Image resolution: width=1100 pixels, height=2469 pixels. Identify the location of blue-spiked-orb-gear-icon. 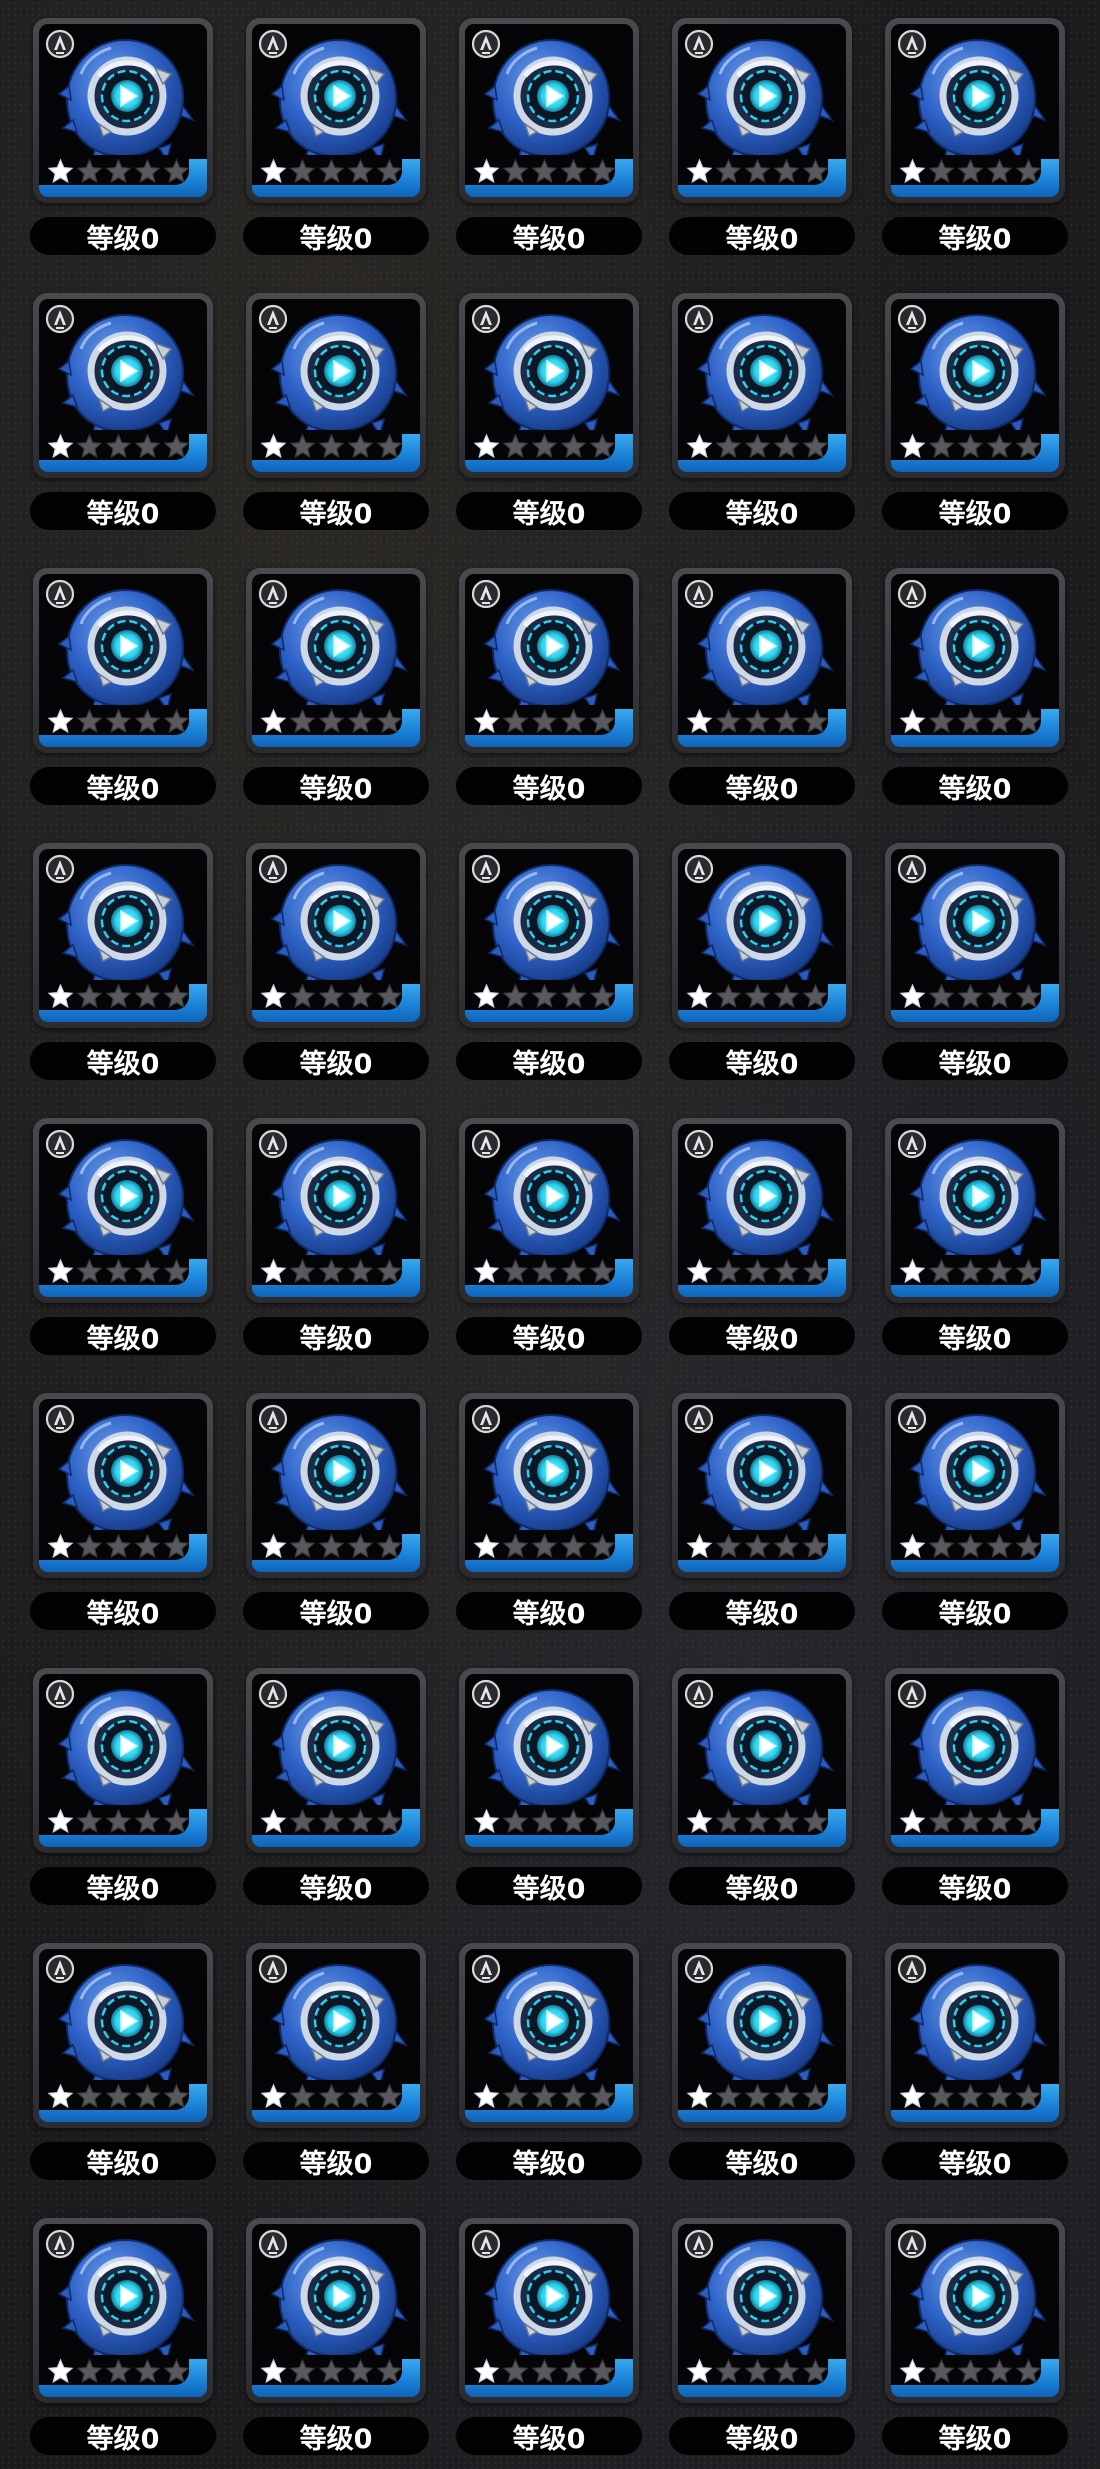
(765, 2301).